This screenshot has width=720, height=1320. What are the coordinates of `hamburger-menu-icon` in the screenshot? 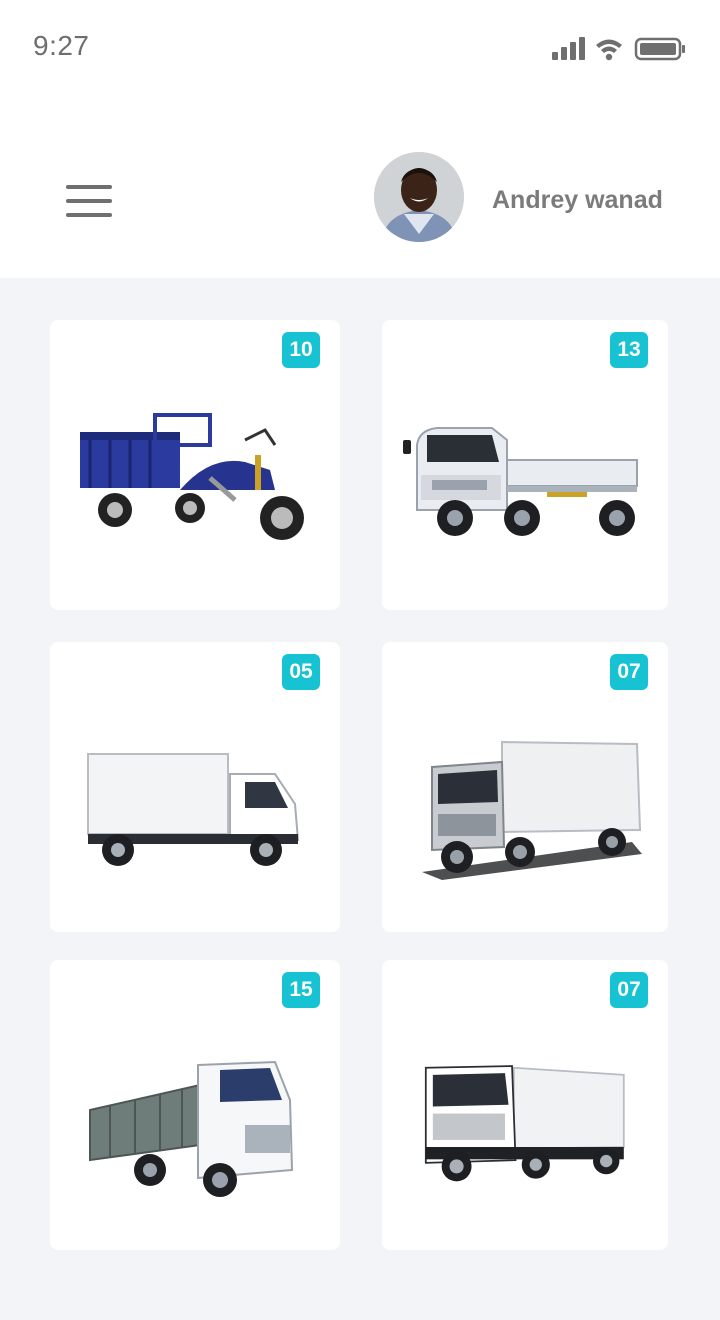 It's located at (89, 201).